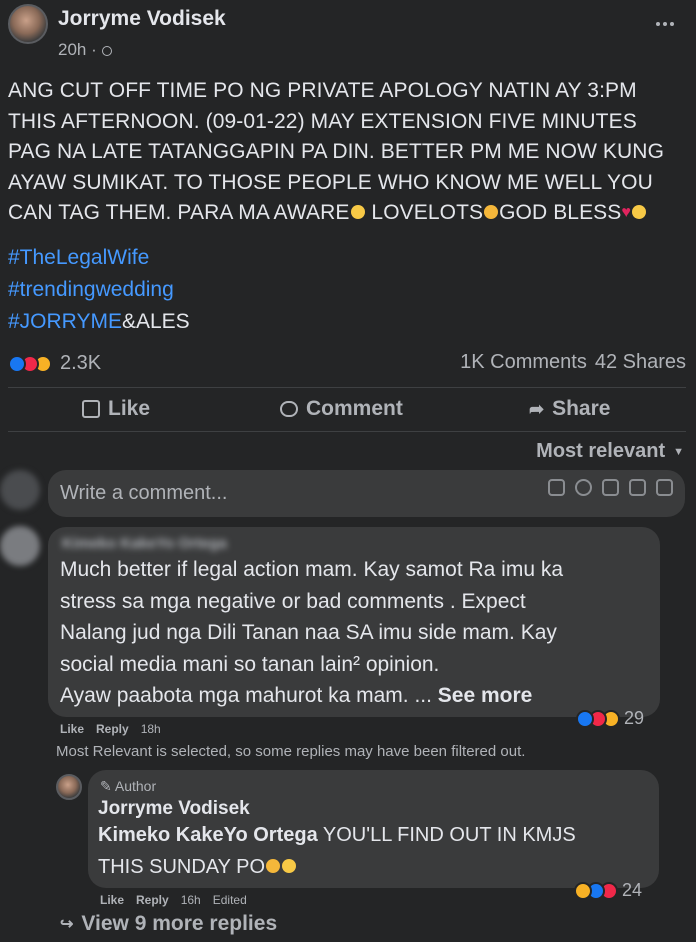 Image resolution: width=696 pixels, height=942 pixels. Describe the element at coordinates (112, 900) in the screenshot. I see `reply-like-button: Like` at that location.